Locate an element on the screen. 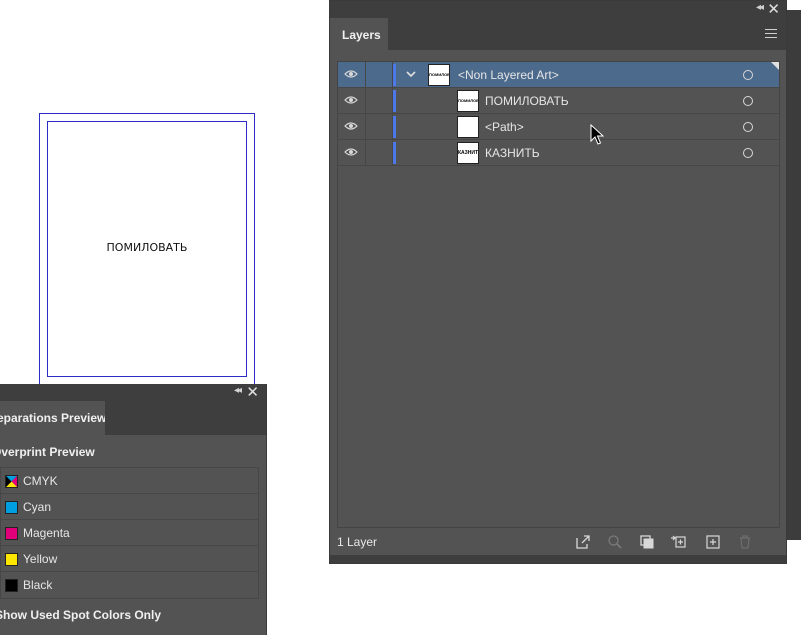 Image resolution: width=801 pixels, height=635 pixels. plate-label: Cyan is located at coordinates (37, 507).